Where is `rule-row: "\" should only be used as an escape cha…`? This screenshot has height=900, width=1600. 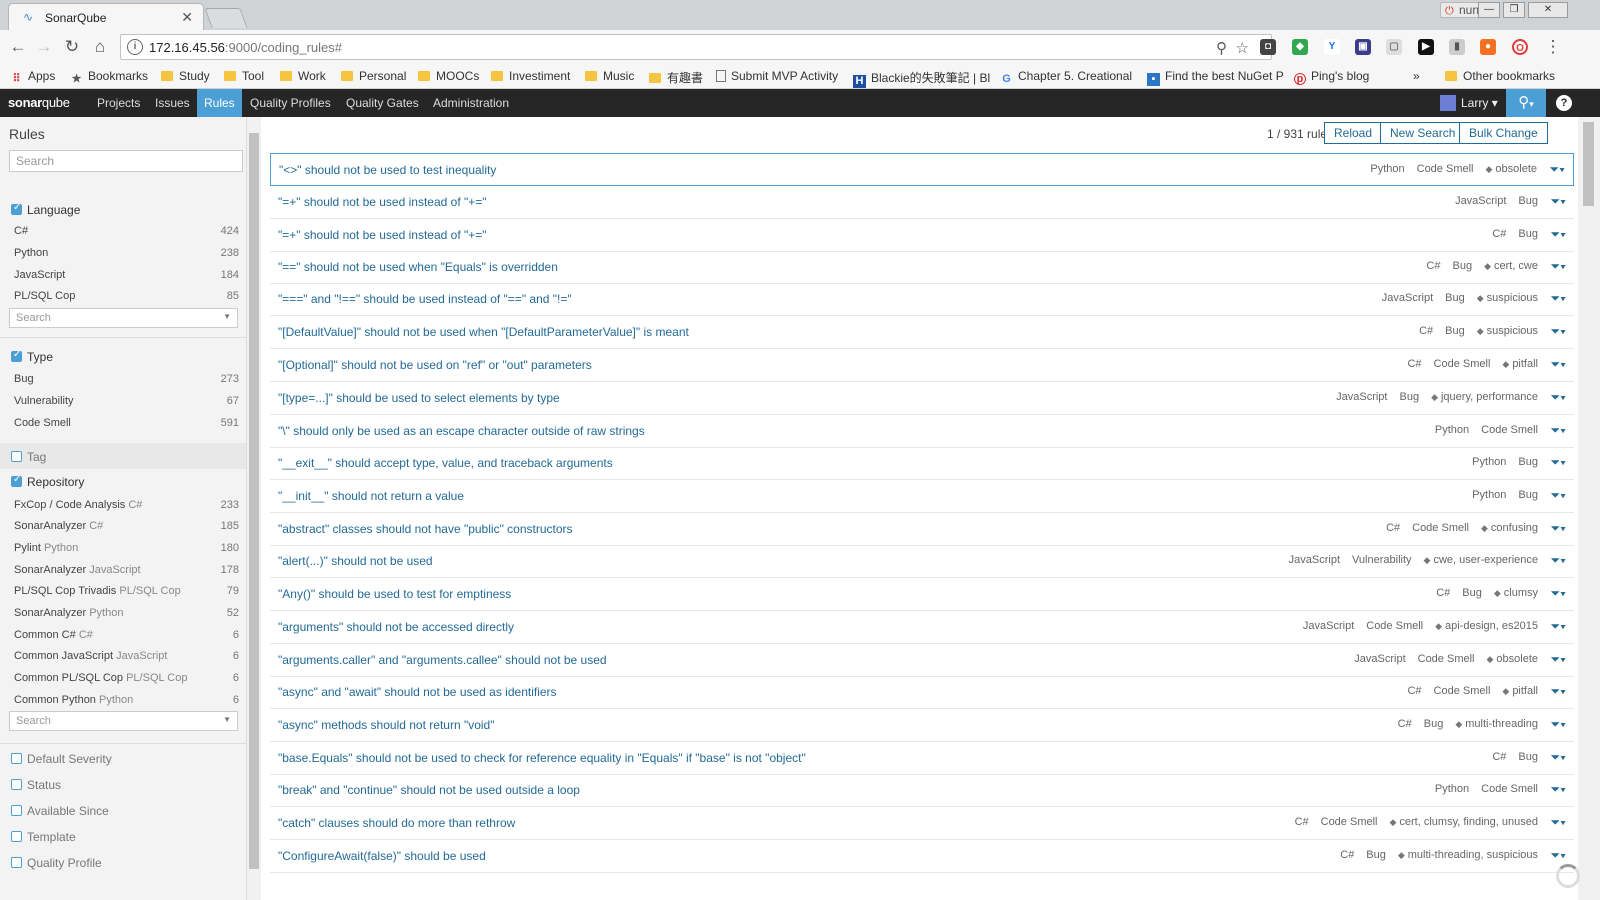 rule-row: "\" should only be used as an escape cha… is located at coordinates (922, 431).